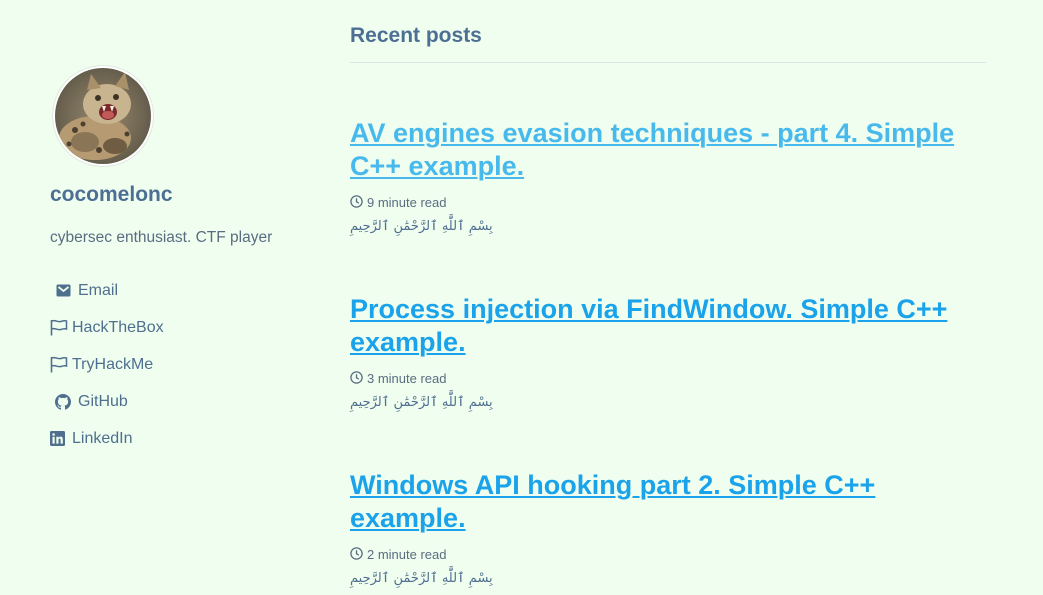  Describe the element at coordinates (668, 62) in the screenshot. I see `section-divider` at that location.